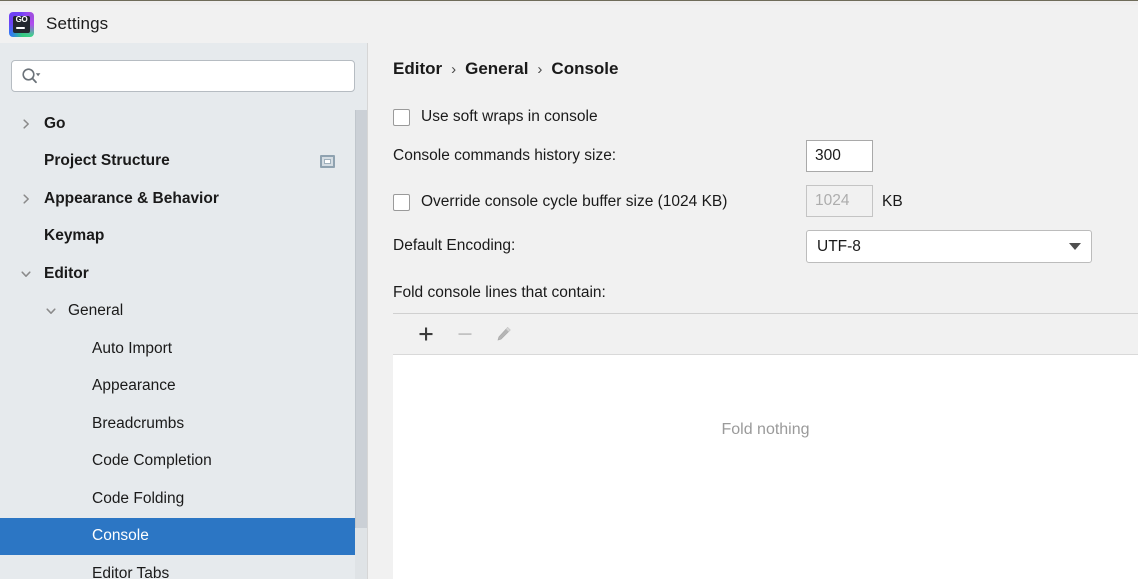 This screenshot has width=1138, height=579. Describe the element at coordinates (177, 312) in the screenshot. I see `sidebar-item-general: General` at that location.